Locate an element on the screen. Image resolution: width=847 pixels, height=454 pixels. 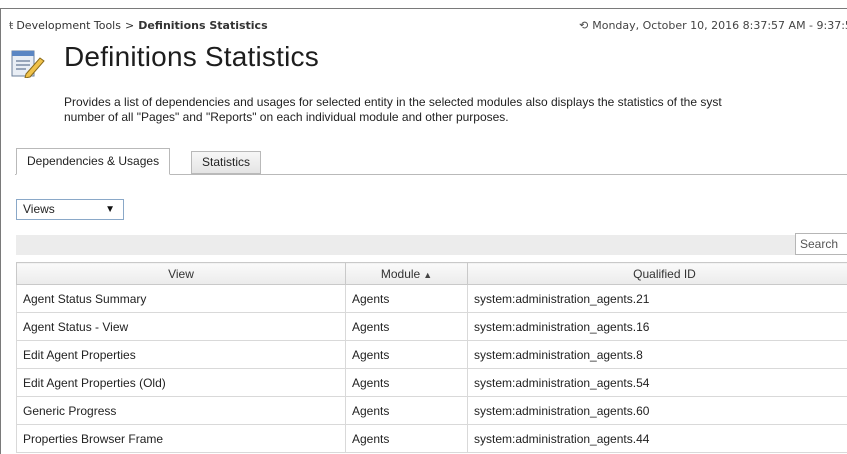
search-input: Search is located at coordinates (821, 244).